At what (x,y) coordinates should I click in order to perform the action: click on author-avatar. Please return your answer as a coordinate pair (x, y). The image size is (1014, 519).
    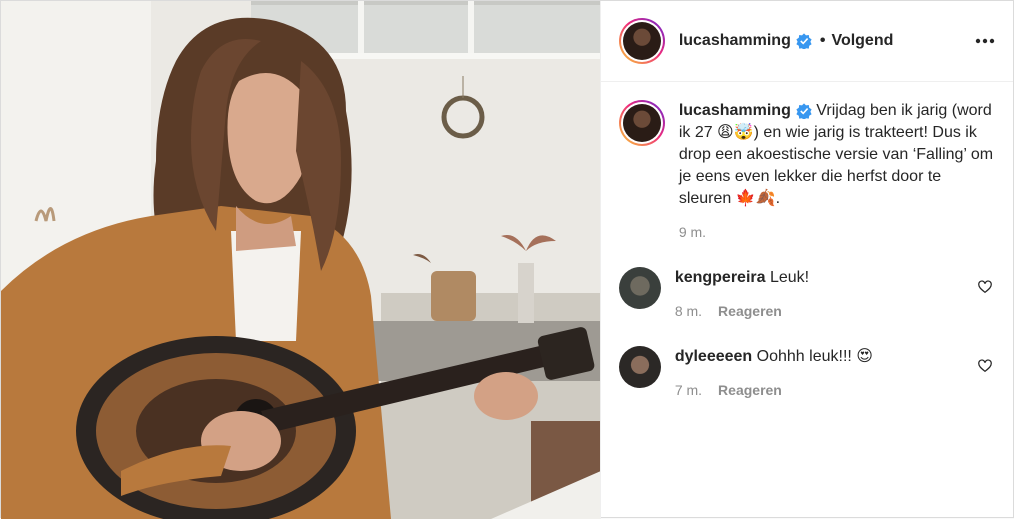
    Looking at the image, I should click on (641, 41).